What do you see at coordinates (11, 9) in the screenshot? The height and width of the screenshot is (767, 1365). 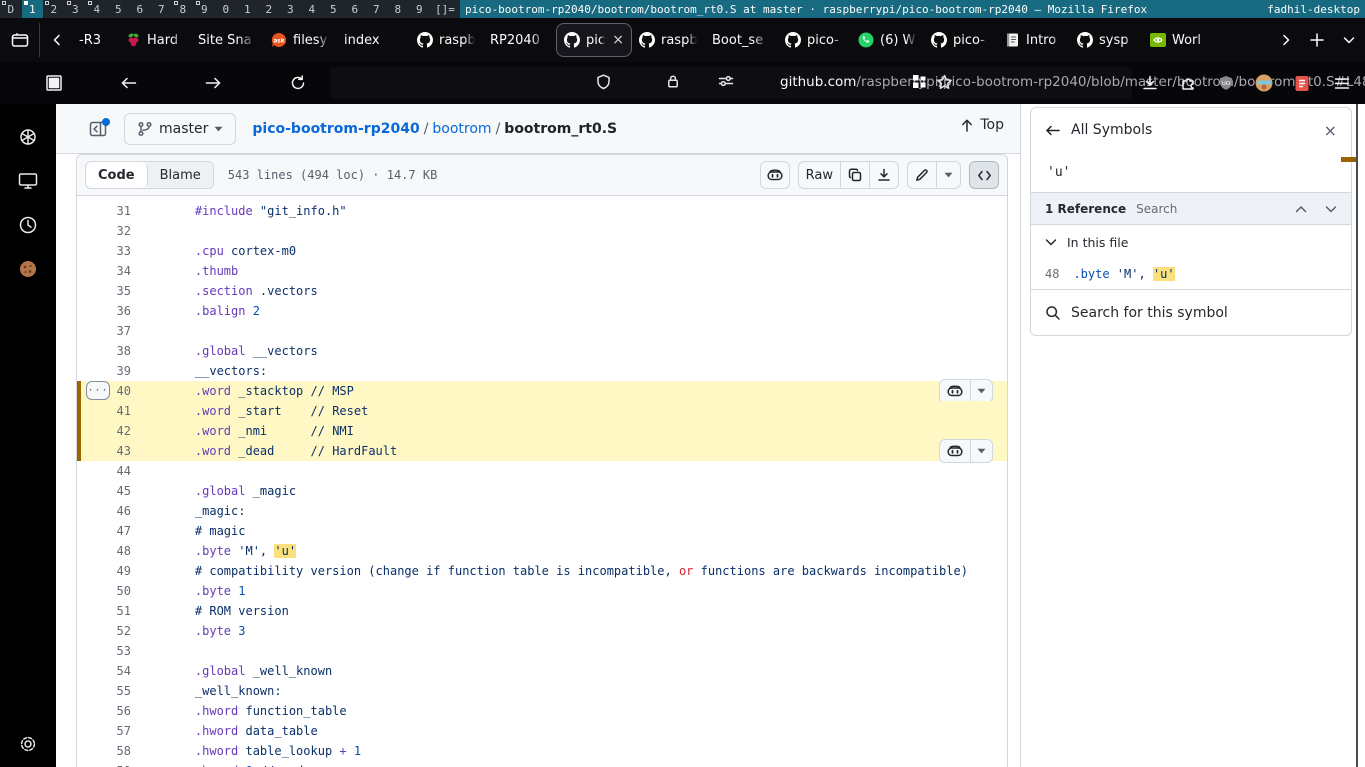 I see `workspace-tag-D: D` at bounding box center [11, 9].